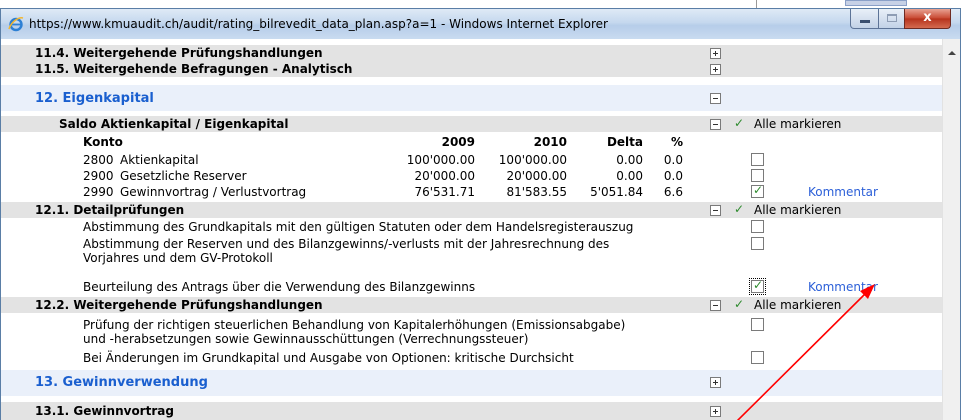  Describe the element at coordinates (471, 411) in the screenshot. I see `section-row-13-1: 13.1. Gewinnvortrag` at that location.